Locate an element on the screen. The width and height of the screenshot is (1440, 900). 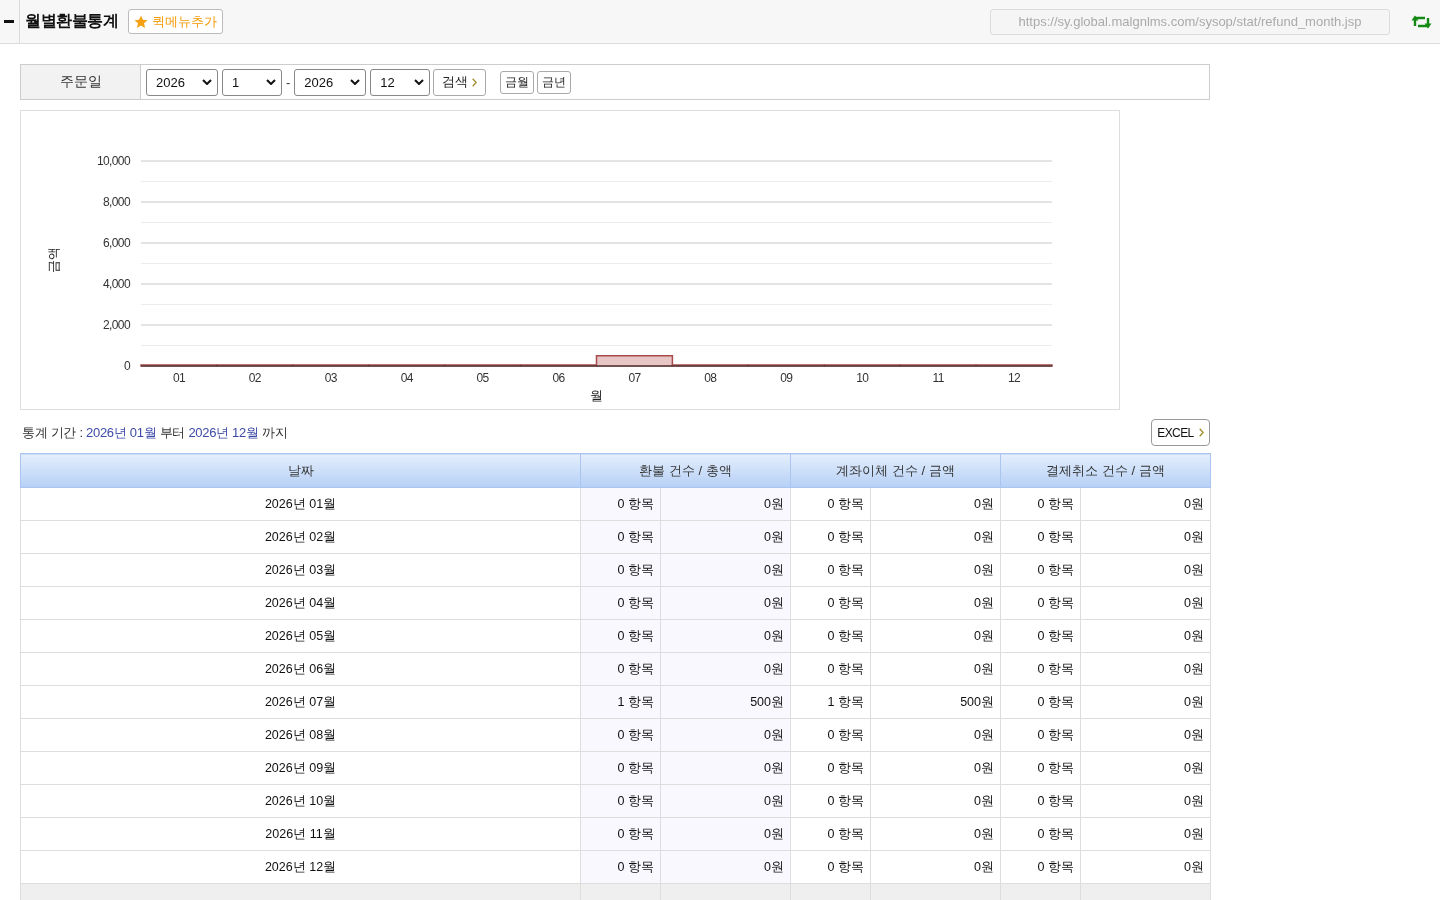
x-axis-title: 월 is located at coordinates (596, 395).